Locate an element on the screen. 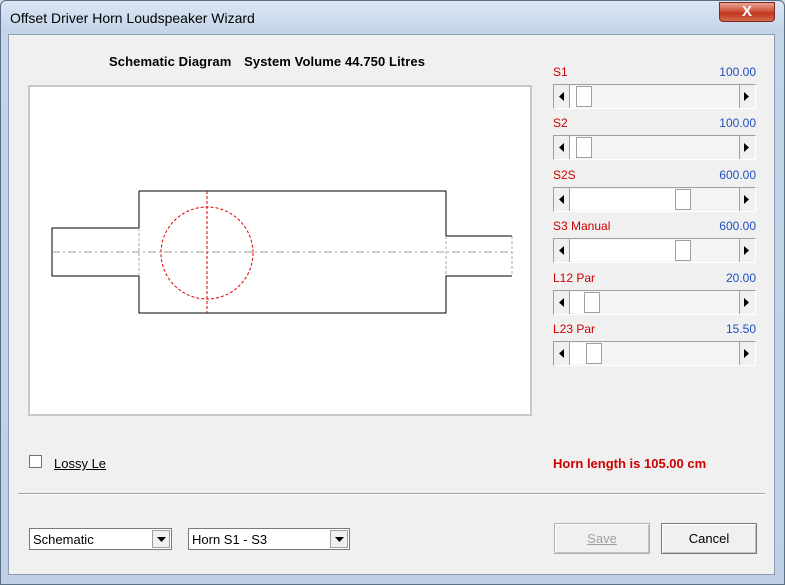 The height and width of the screenshot is (585, 785). slider-label: S2 is located at coordinates (560, 123).